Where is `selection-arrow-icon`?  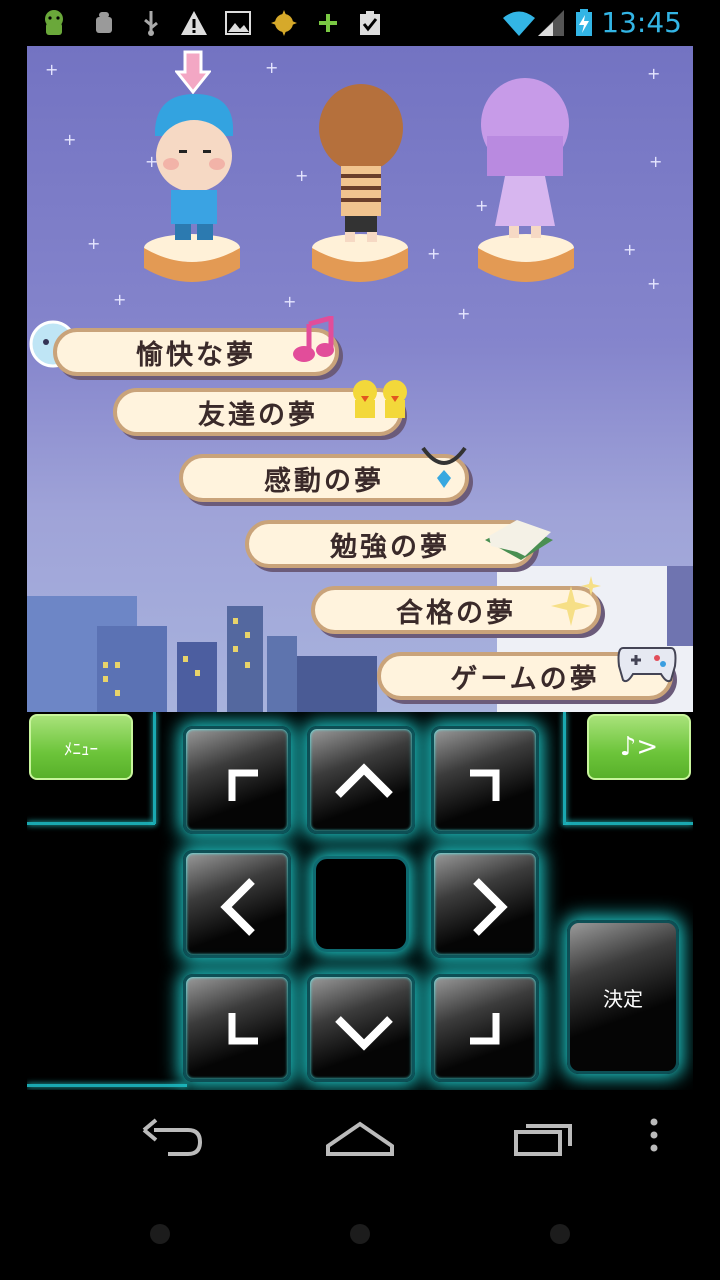
selection-arrow-icon is located at coordinates (193, 72).